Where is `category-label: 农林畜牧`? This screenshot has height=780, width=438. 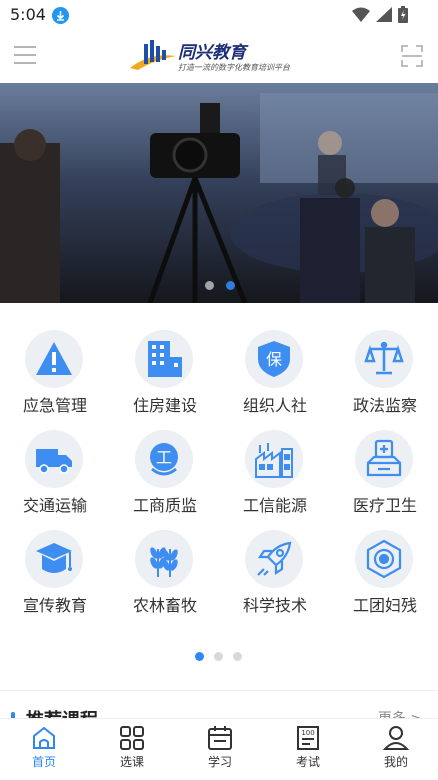 category-label: 农林畜牧 is located at coordinates (164, 605).